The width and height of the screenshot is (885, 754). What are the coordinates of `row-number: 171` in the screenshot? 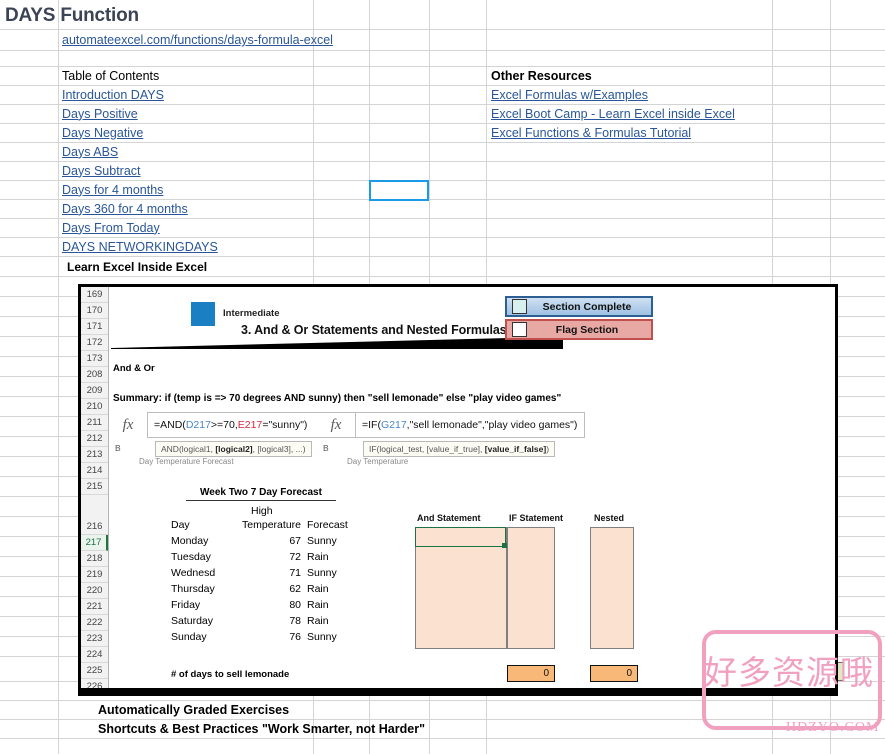 It's located at (94, 327).